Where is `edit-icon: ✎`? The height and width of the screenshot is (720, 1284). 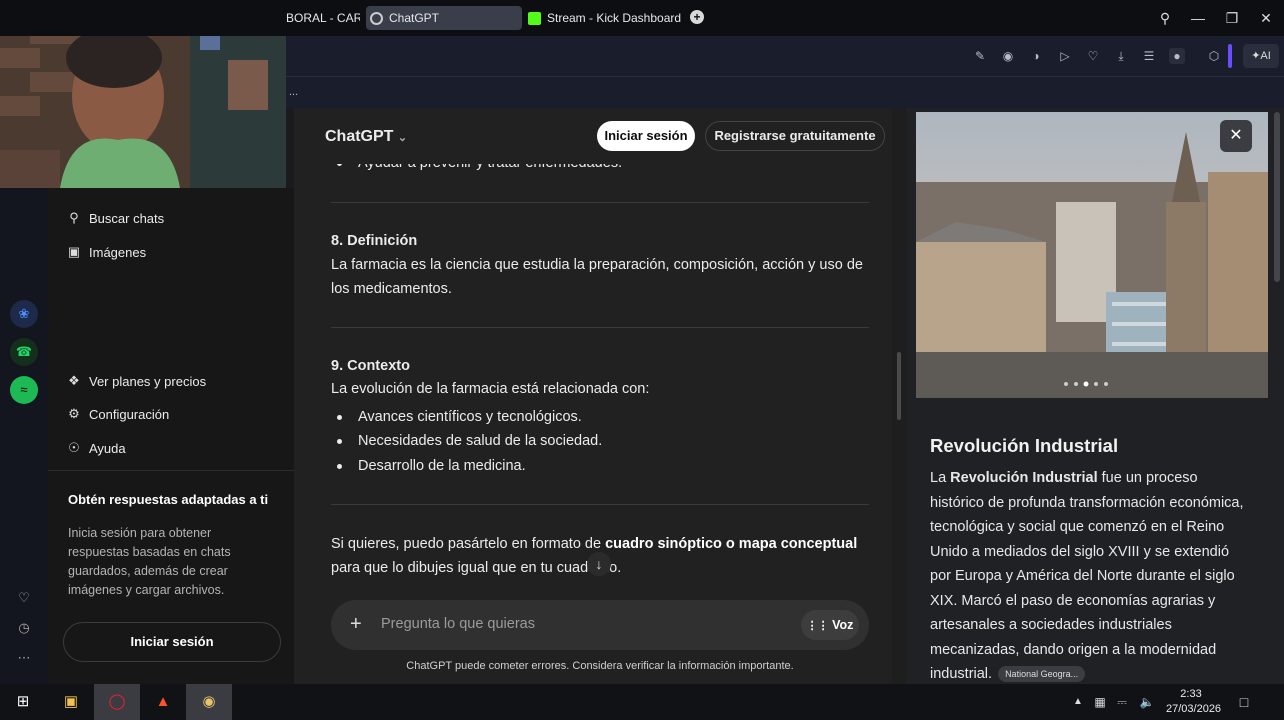 edit-icon: ✎ is located at coordinates (980, 56).